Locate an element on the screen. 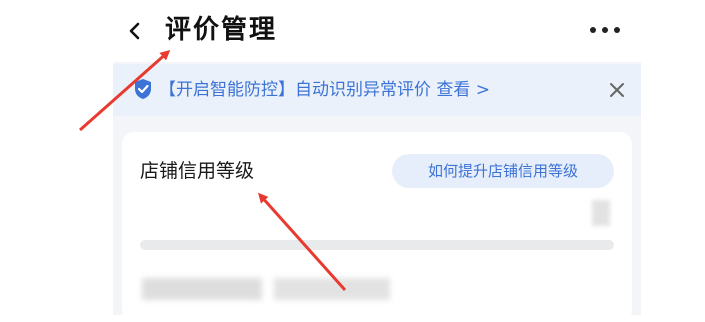 The height and width of the screenshot is (322, 705). blurred-value is located at coordinates (601, 213).